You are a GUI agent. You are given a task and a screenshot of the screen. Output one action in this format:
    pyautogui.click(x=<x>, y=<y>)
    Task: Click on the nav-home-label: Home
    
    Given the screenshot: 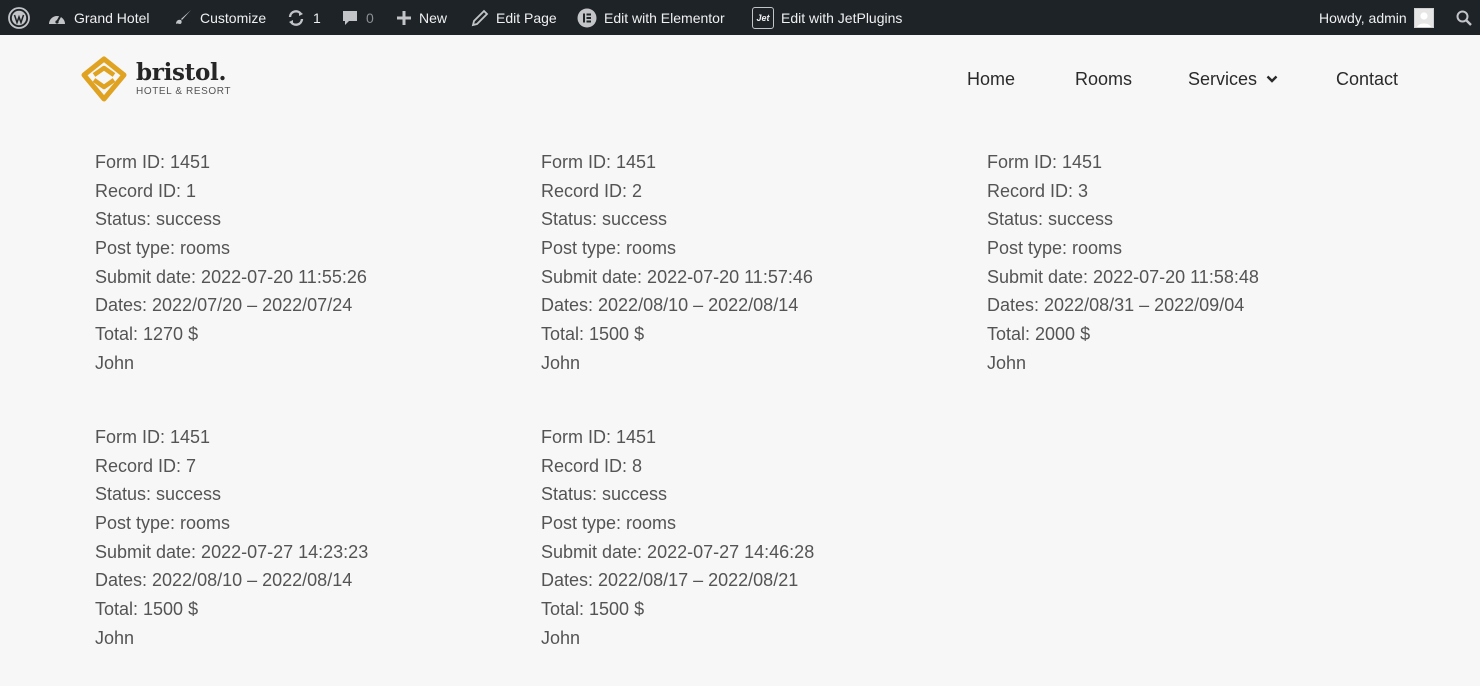 What is the action you would take?
    pyautogui.click(x=991, y=79)
    